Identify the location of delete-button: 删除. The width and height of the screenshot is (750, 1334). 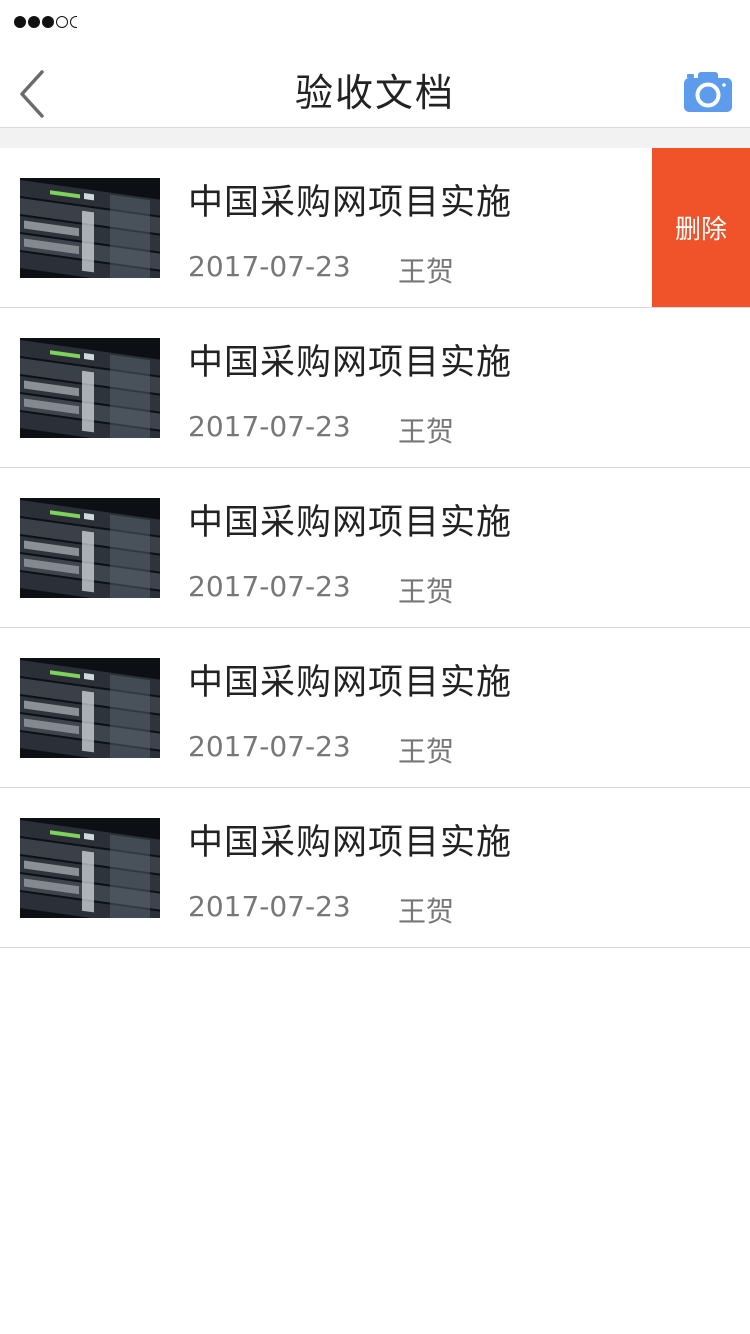
(701, 227).